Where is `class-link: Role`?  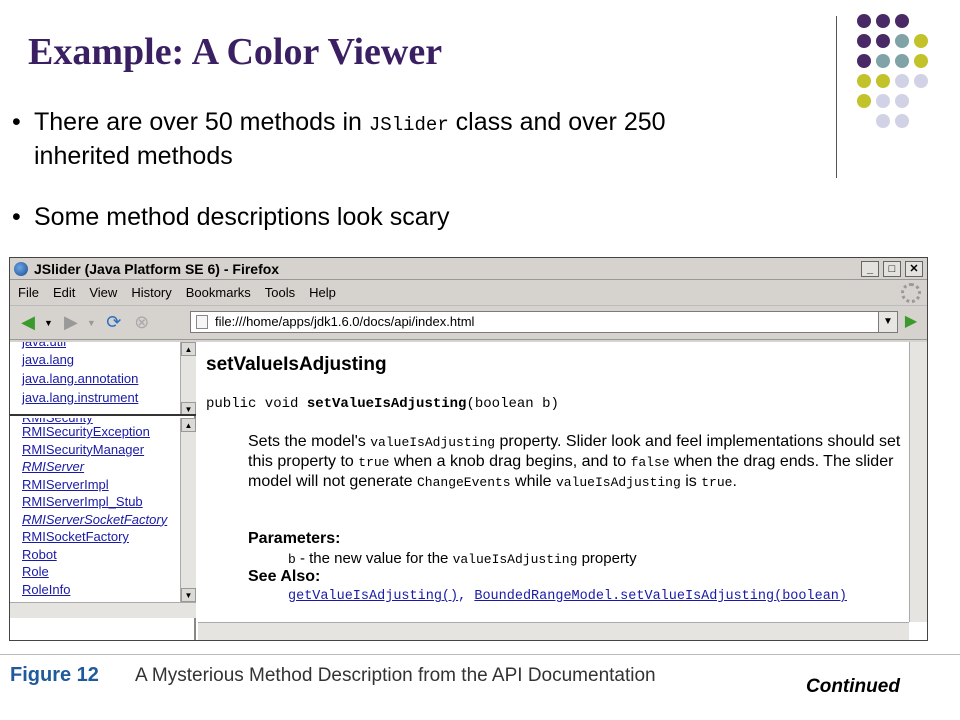
class-link: Role is located at coordinates (35, 571).